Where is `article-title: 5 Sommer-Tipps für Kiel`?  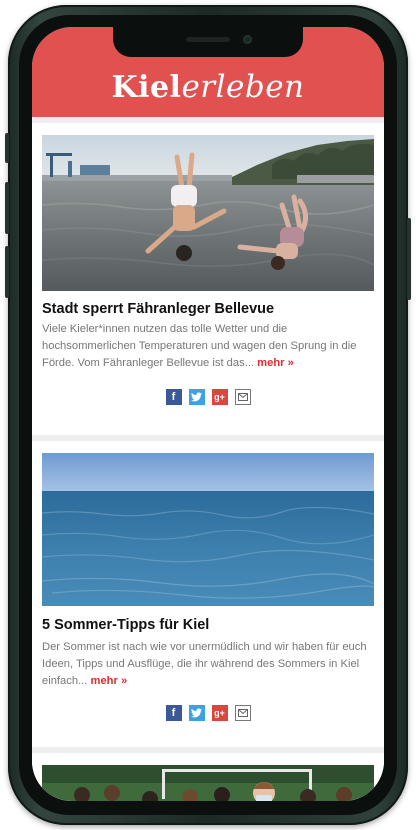
article-title: 5 Sommer-Tipps für Kiel is located at coordinates (208, 625).